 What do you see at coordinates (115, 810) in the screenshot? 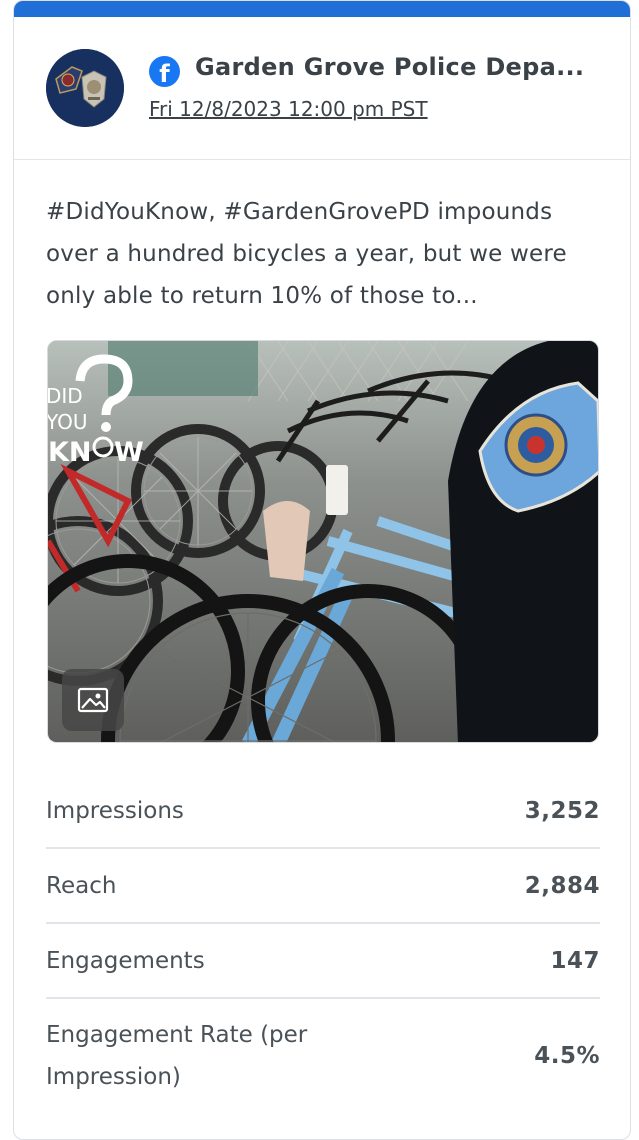
I see `metric-label: Impressions` at bounding box center [115, 810].